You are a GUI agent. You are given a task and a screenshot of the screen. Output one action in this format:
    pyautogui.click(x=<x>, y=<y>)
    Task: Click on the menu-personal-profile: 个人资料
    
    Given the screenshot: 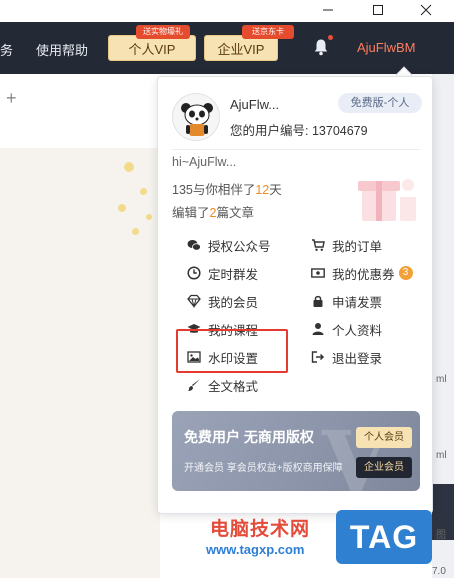 What is the action you would take?
    pyautogui.click(x=346, y=329)
    